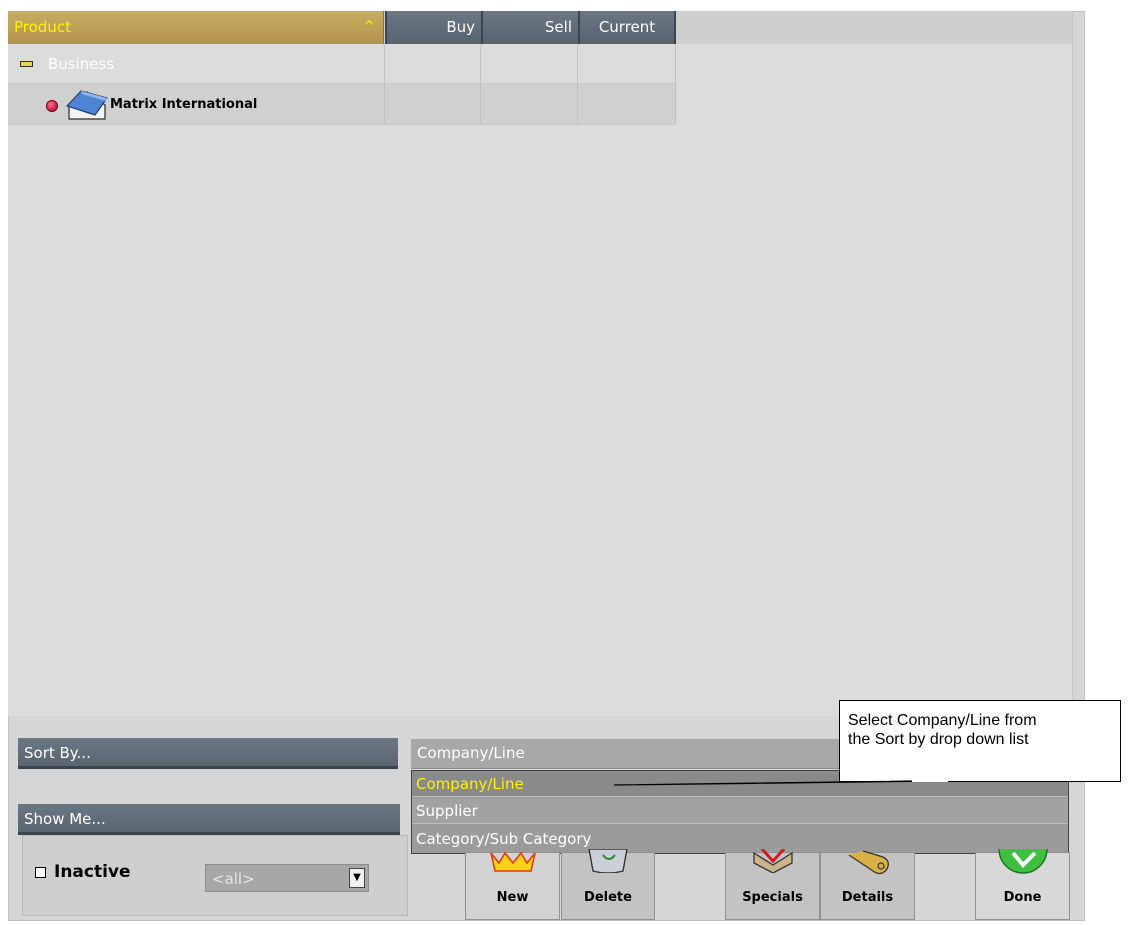  I want to click on sort-option-supplier: Supplier, so click(740, 811).